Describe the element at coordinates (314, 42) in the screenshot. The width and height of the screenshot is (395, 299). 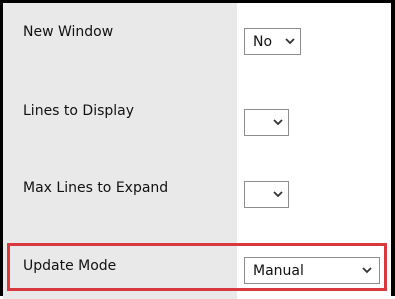
I see `value-cell: No` at that location.